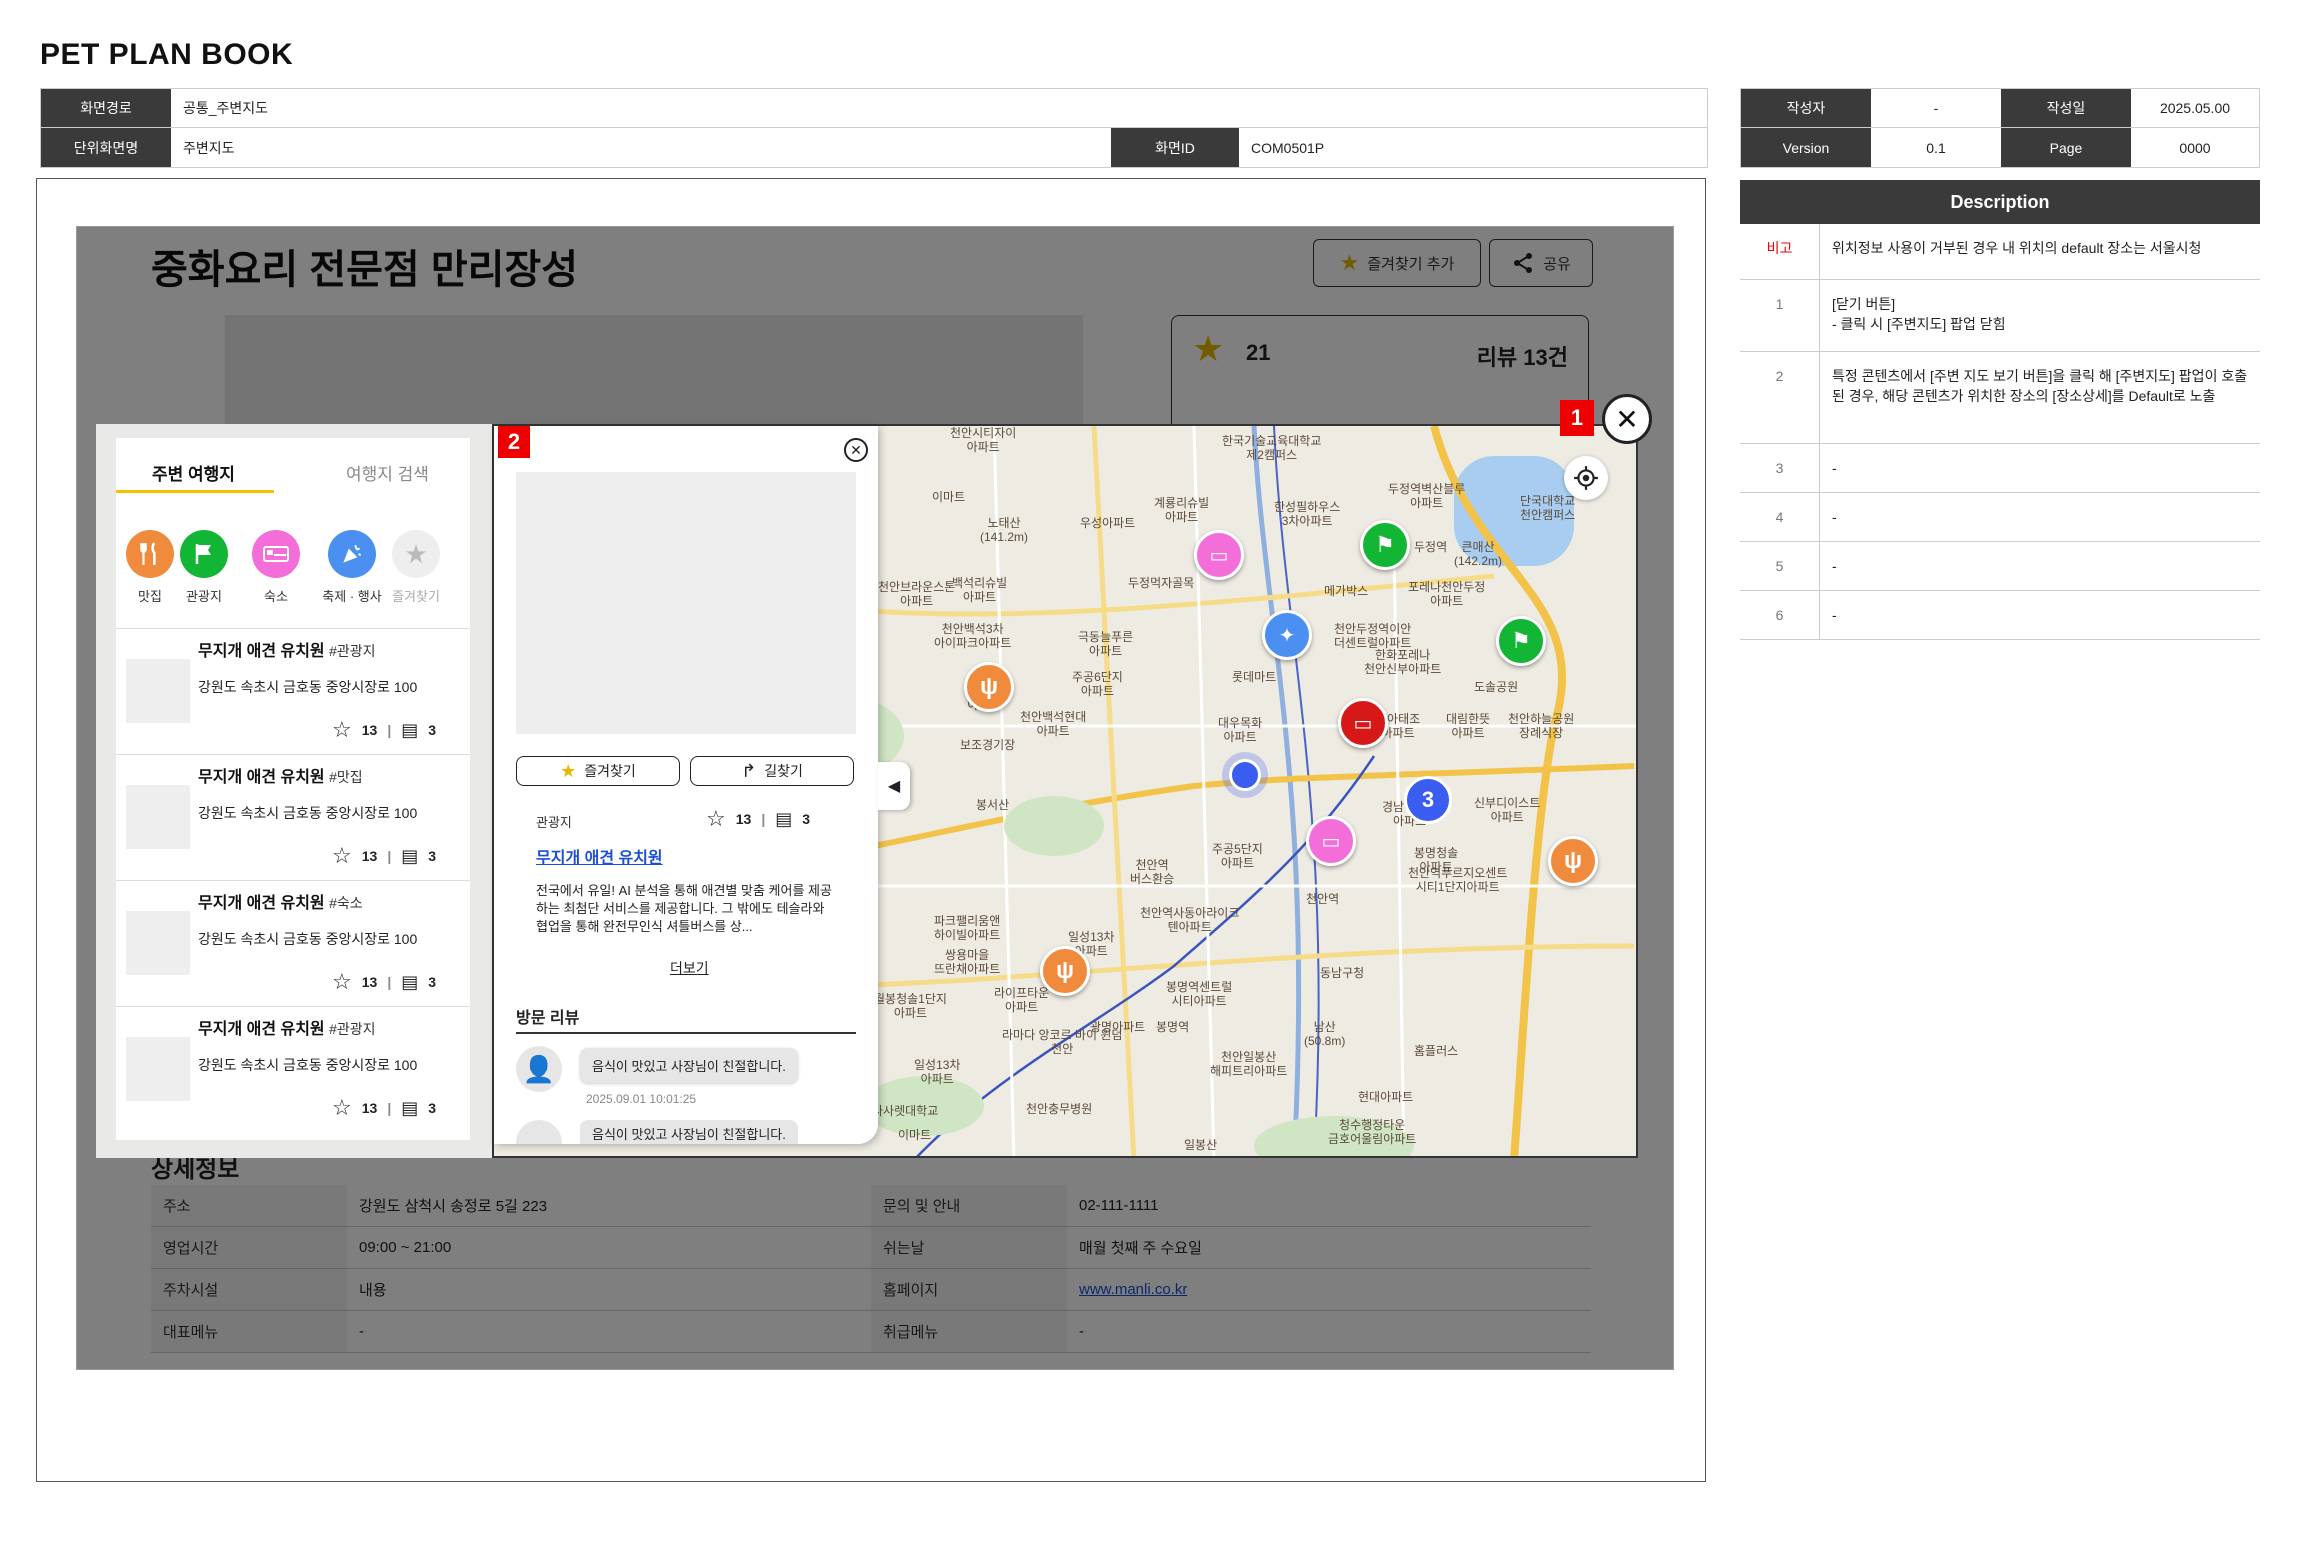  Describe the element at coordinates (1936, 108) in the screenshot. I see `meta-value: -` at that location.